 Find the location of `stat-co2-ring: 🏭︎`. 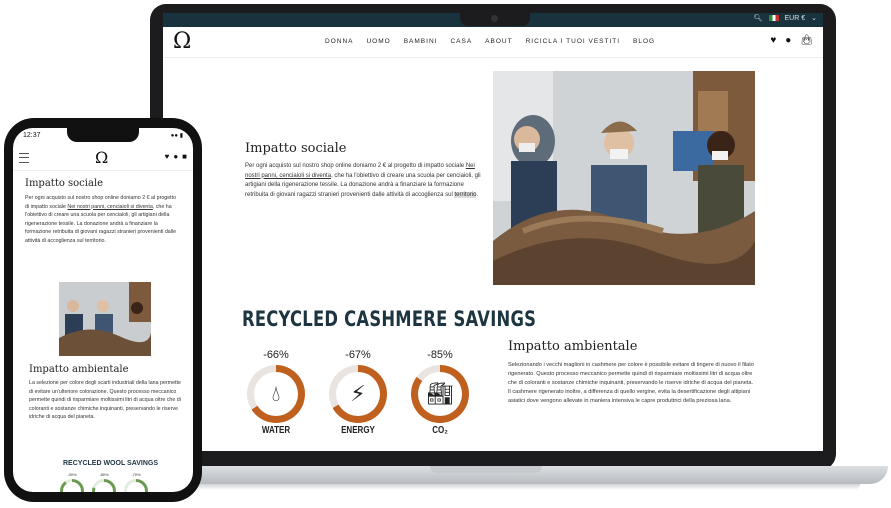

stat-co2-ring: 🏭︎ is located at coordinates (440, 394).